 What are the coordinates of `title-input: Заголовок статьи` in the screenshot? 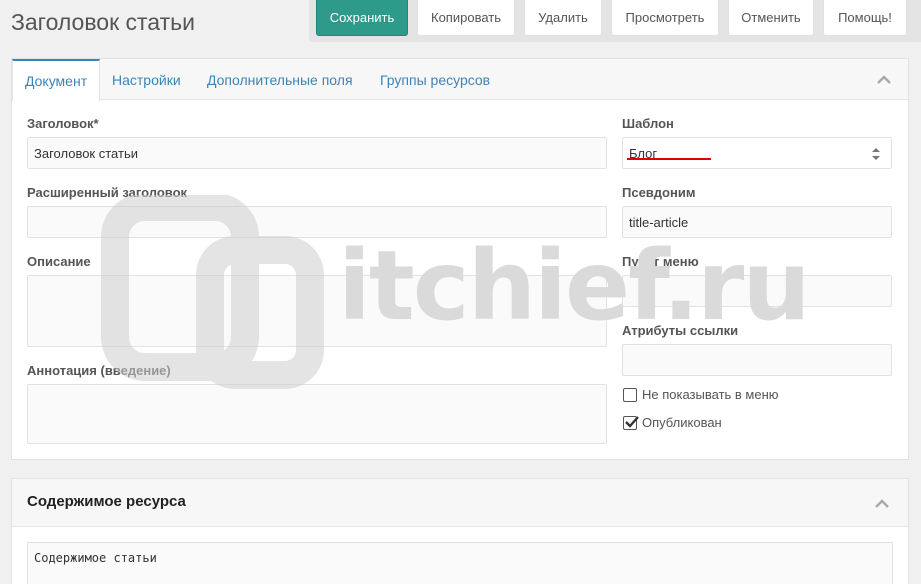 It's located at (317, 153).